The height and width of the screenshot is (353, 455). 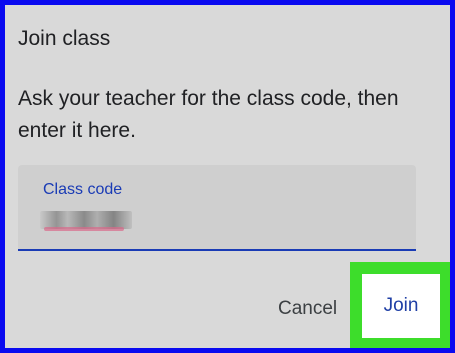 What do you see at coordinates (83, 189) in the screenshot?
I see `class-code-label: Class code` at bounding box center [83, 189].